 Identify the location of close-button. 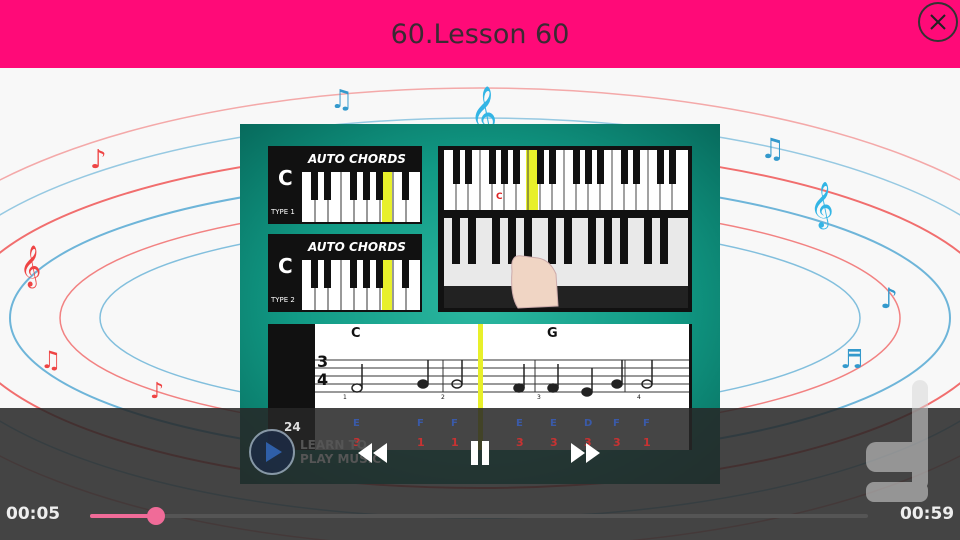
(938, 22).